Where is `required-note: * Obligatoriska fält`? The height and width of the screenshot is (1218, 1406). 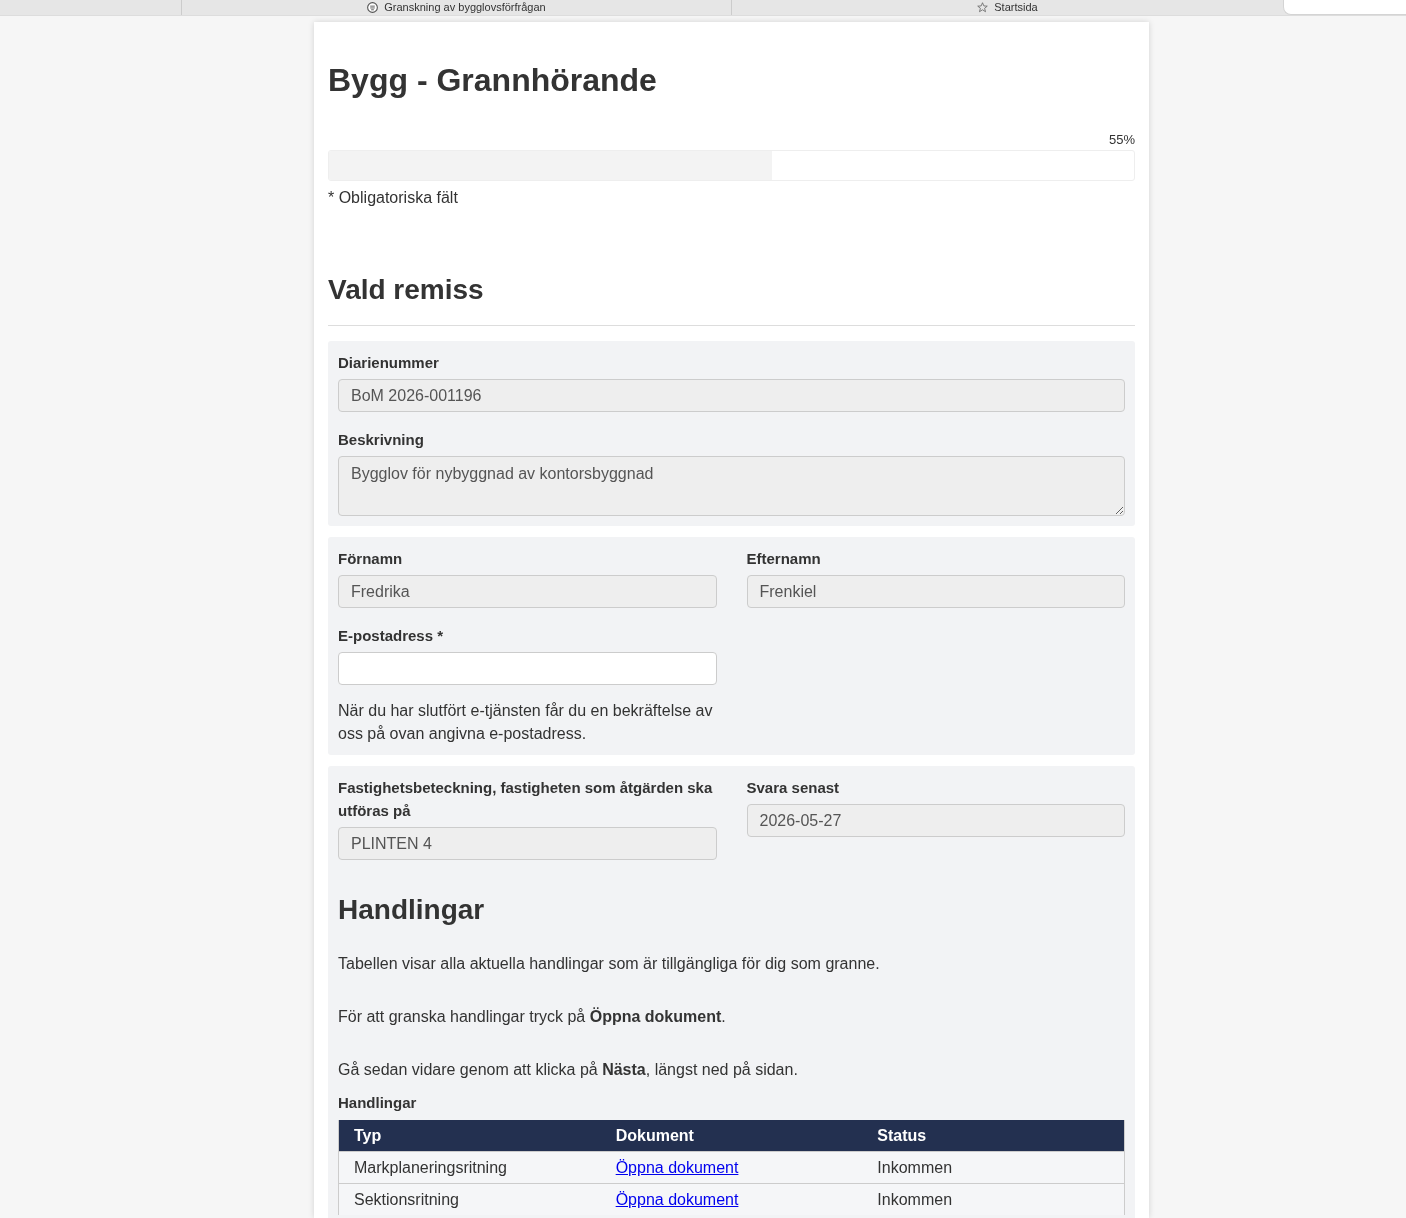
required-note: * Obligatoriska fält is located at coordinates (393, 198).